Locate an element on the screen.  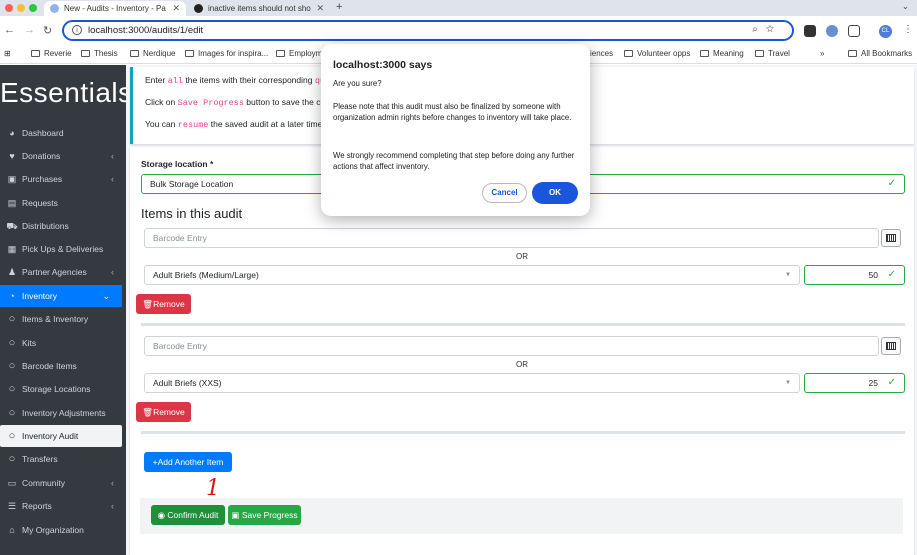
sidebar-item-my-organization: ⌂ My Organization is located at coordinates (63, 530).